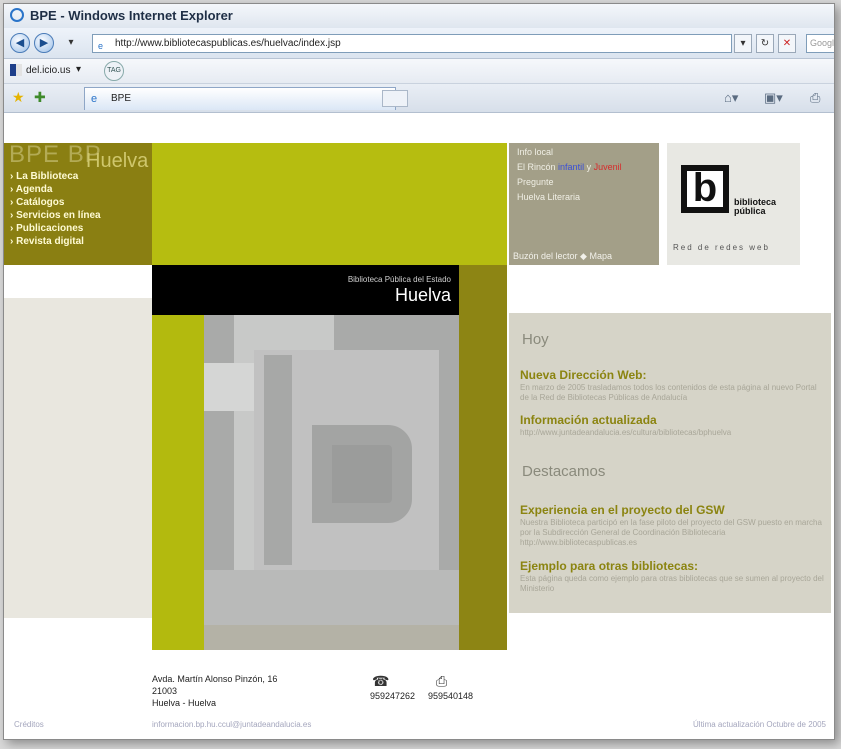  I want to click on menu-item-catalogos: › Catálogos, so click(55, 202).